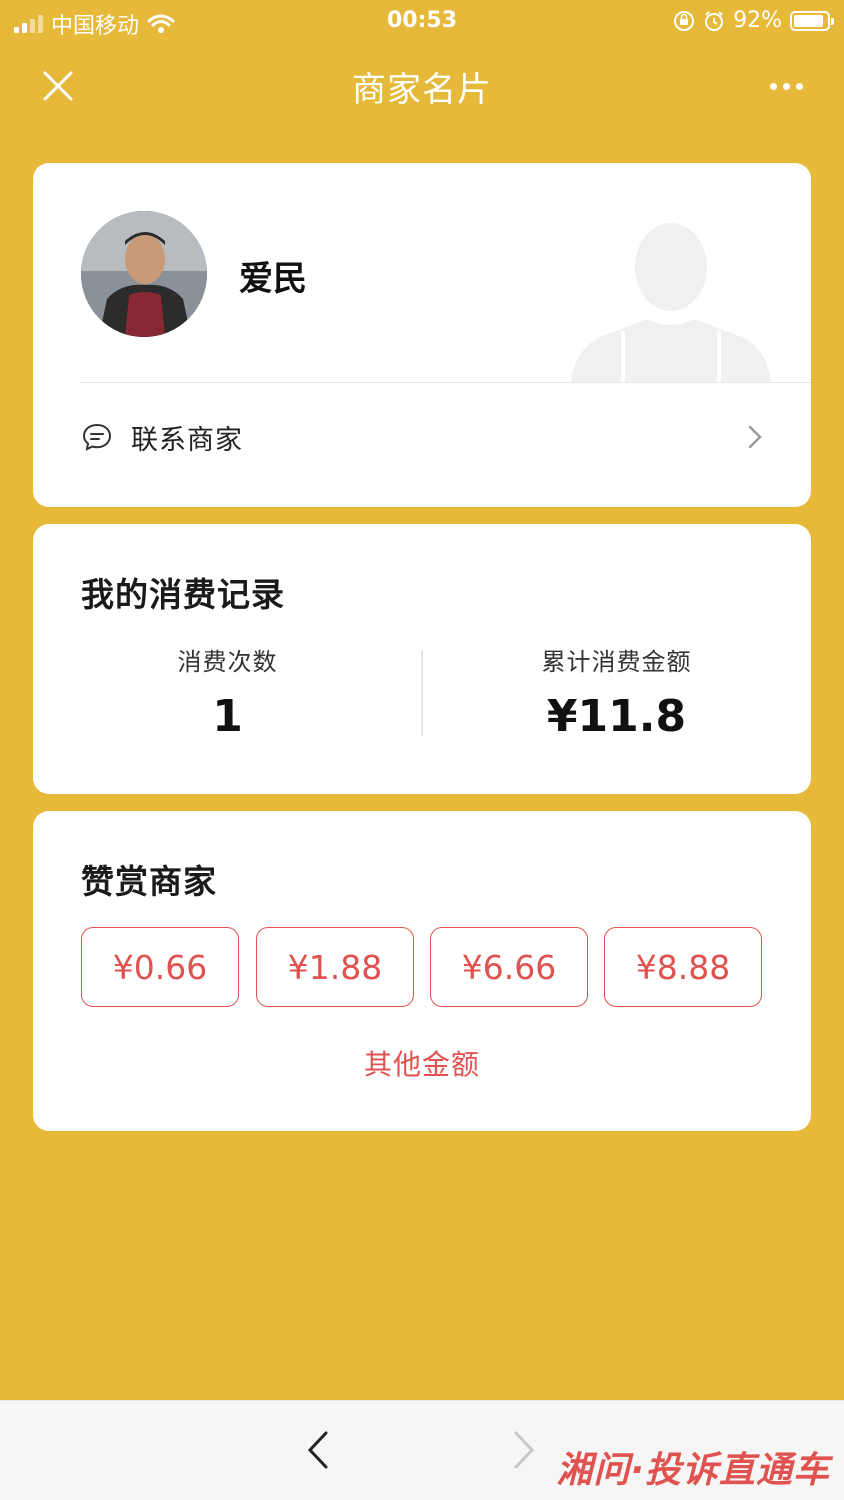  What do you see at coordinates (509, 967) in the screenshot?
I see `tip-amount-button: ¥6.66` at bounding box center [509, 967].